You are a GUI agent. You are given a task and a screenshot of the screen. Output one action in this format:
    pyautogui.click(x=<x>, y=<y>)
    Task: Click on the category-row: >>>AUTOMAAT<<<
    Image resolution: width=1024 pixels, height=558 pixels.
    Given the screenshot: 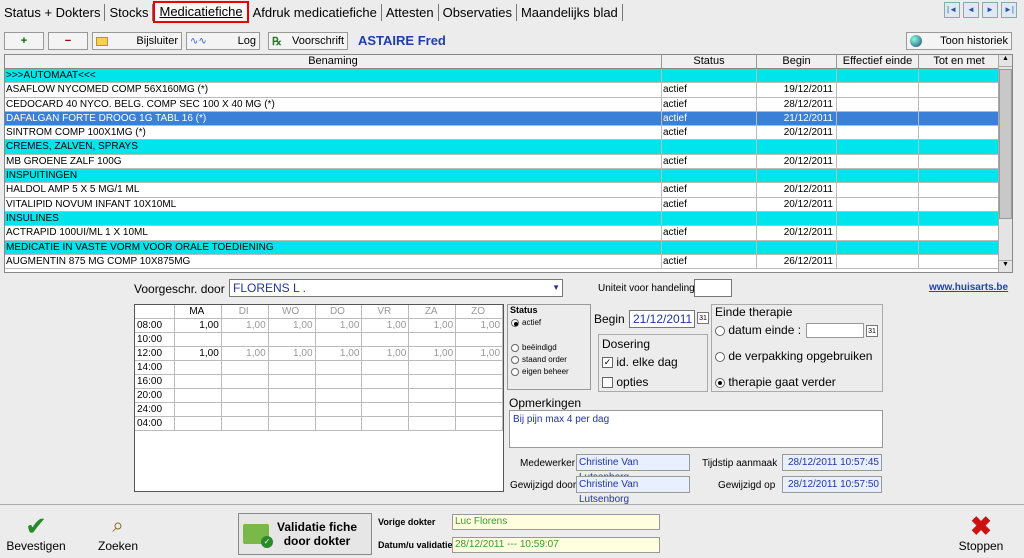 What is the action you would take?
    pyautogui.click(x=508, y=76)
    